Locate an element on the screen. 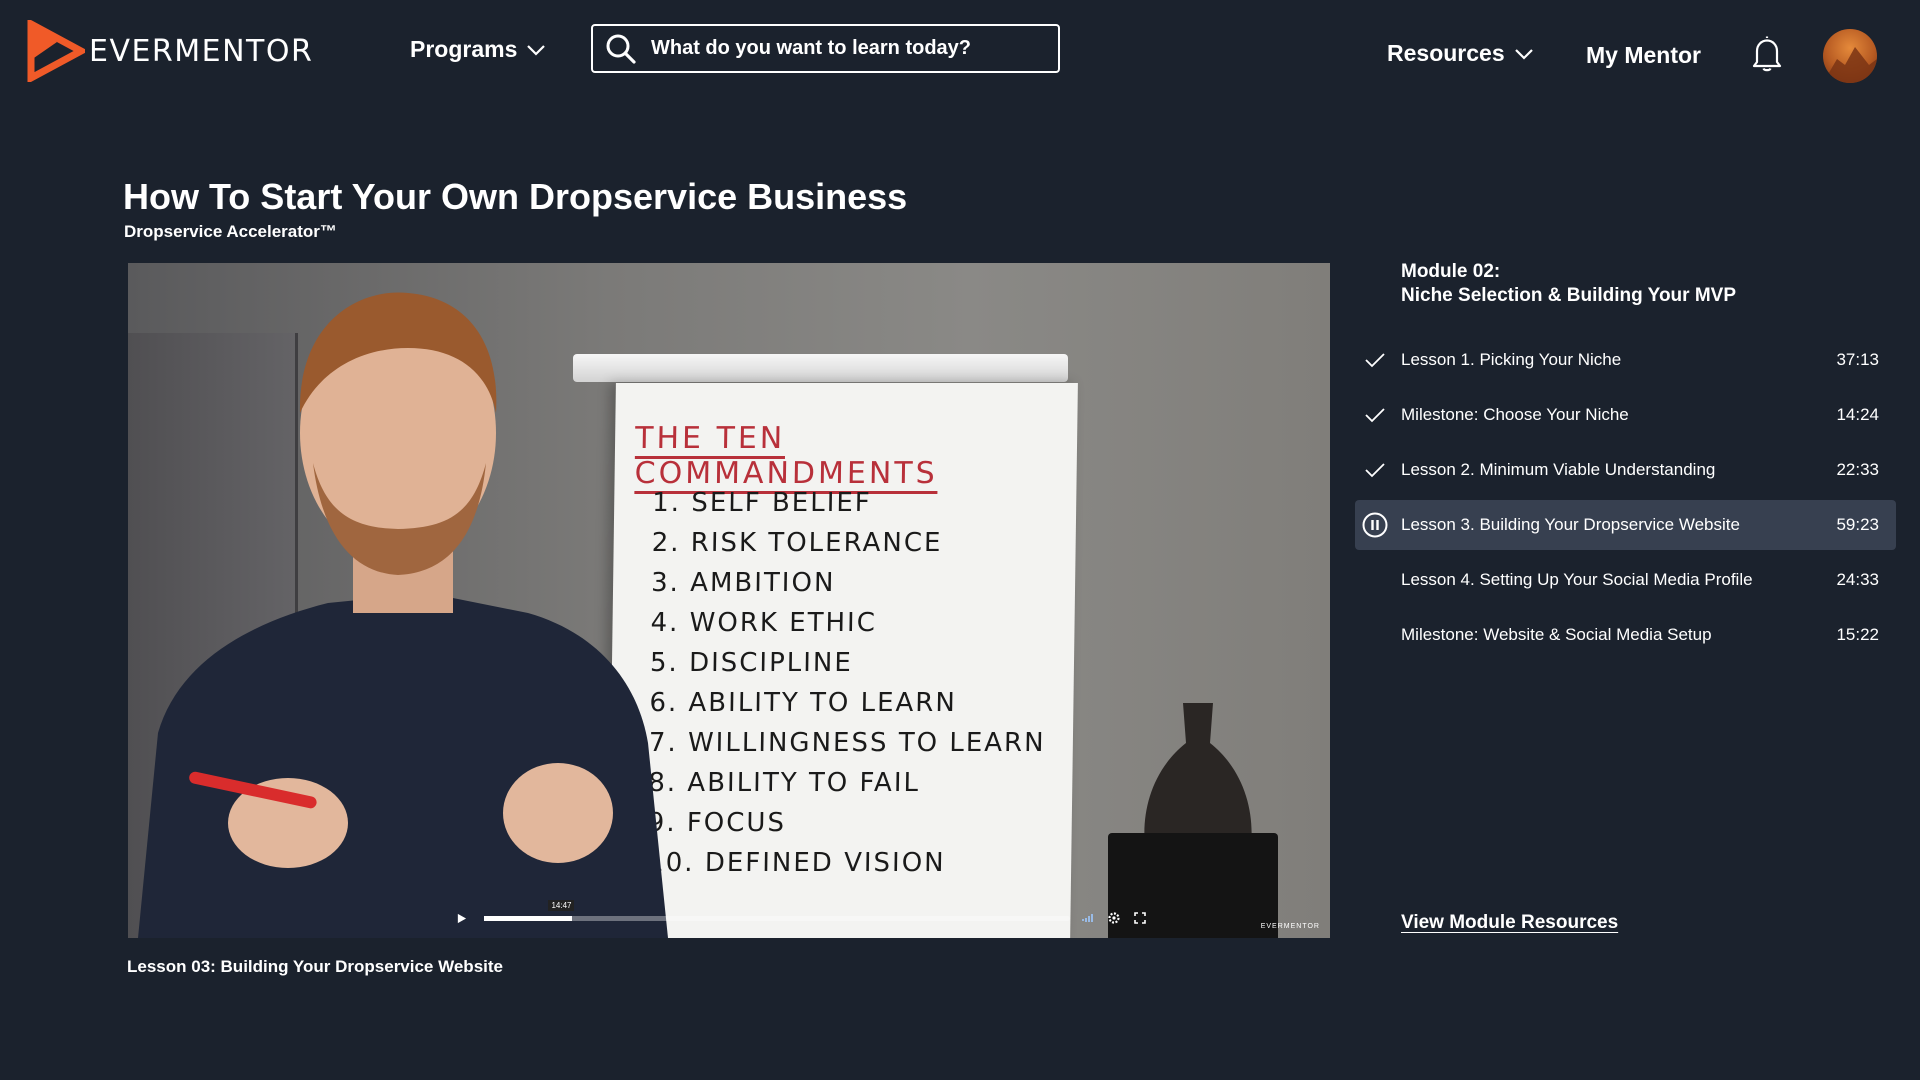 This screenshot has width=1920, height=1080. bell-icon is located at coordinates (1767, 54).